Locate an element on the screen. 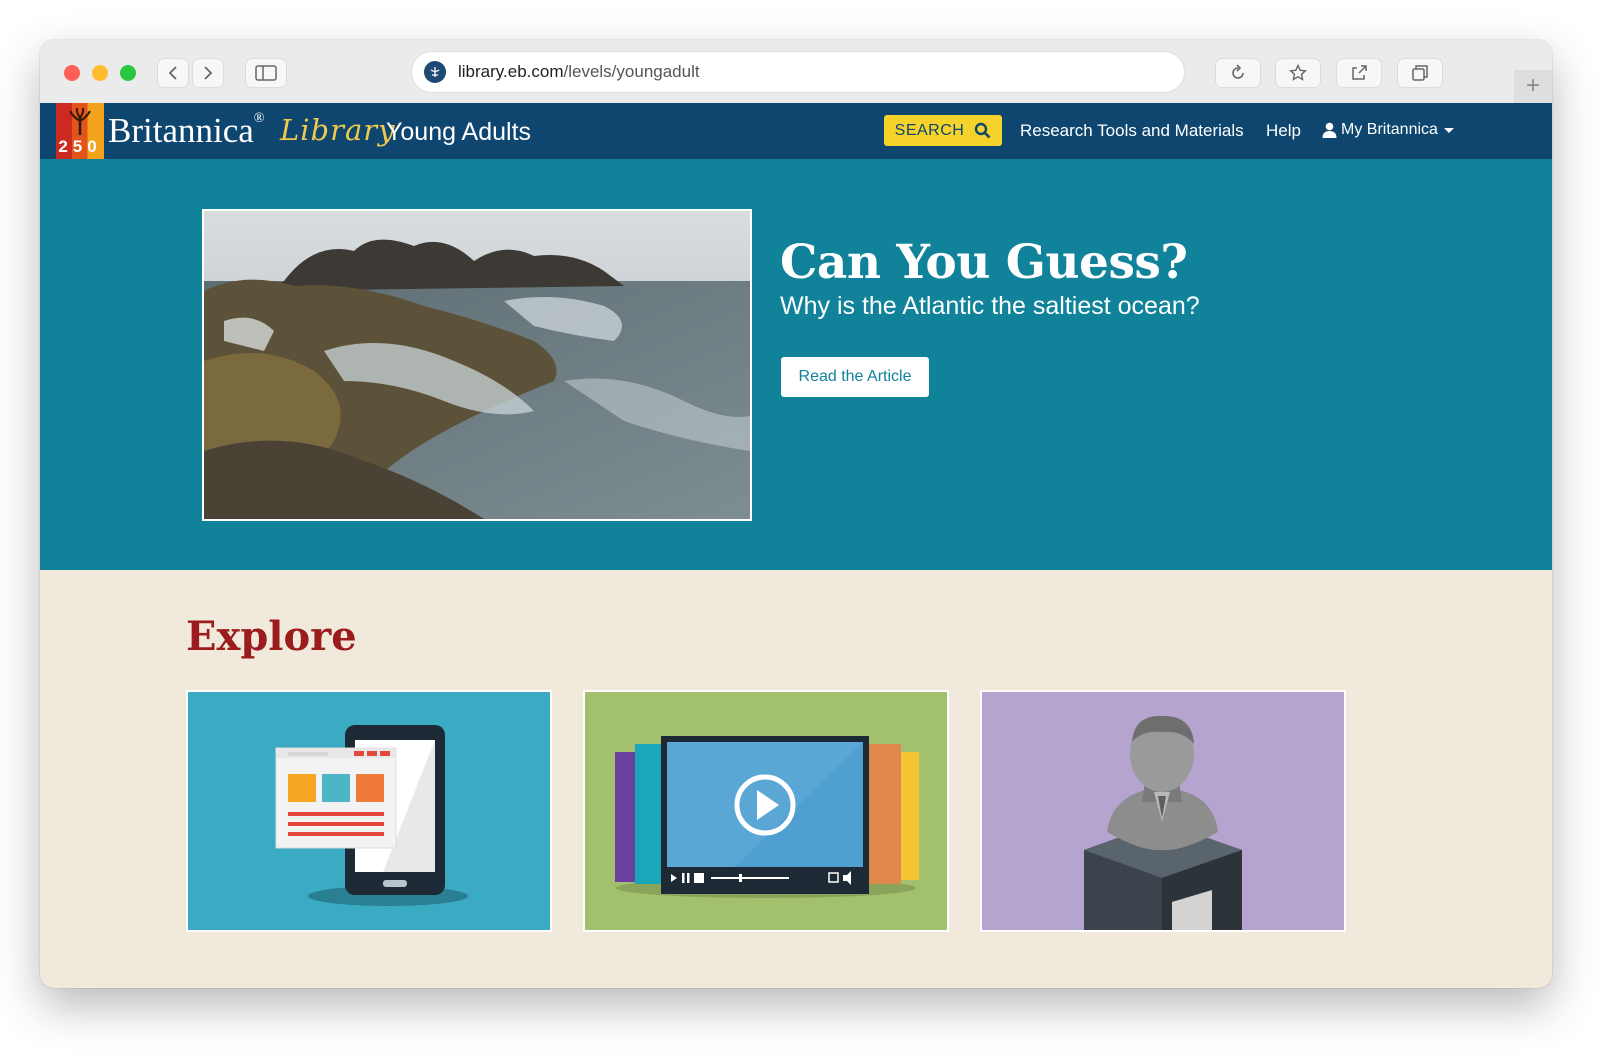  rocky-coast-illustration is located at coordinates (477, 365).